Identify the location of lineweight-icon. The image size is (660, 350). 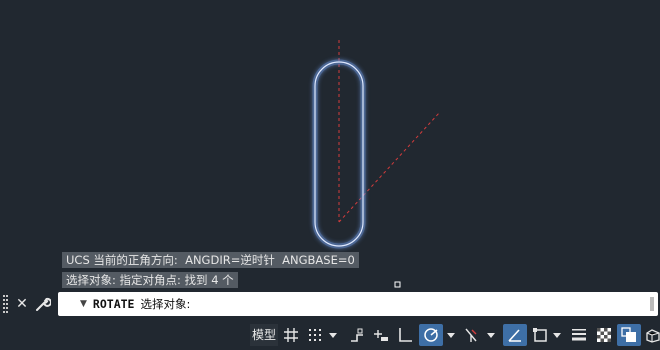
(579, 335).